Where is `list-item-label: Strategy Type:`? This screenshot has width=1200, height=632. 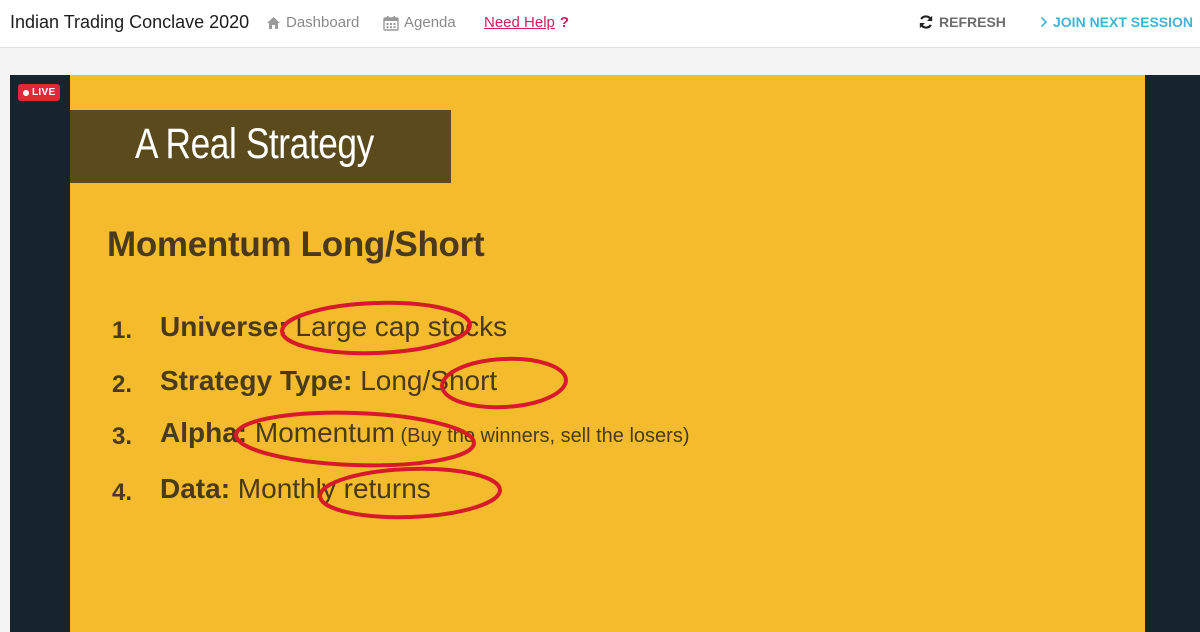
list-item-label: Strategy Type: is located at coordinates (256, 380).